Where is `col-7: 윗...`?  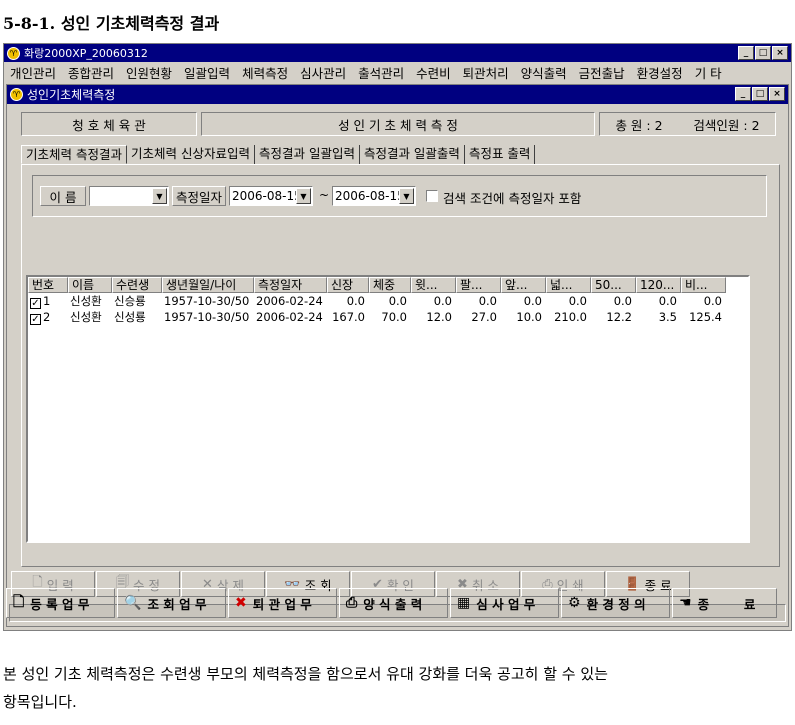
col-7: 윗... is located at coordinates (433, 285).